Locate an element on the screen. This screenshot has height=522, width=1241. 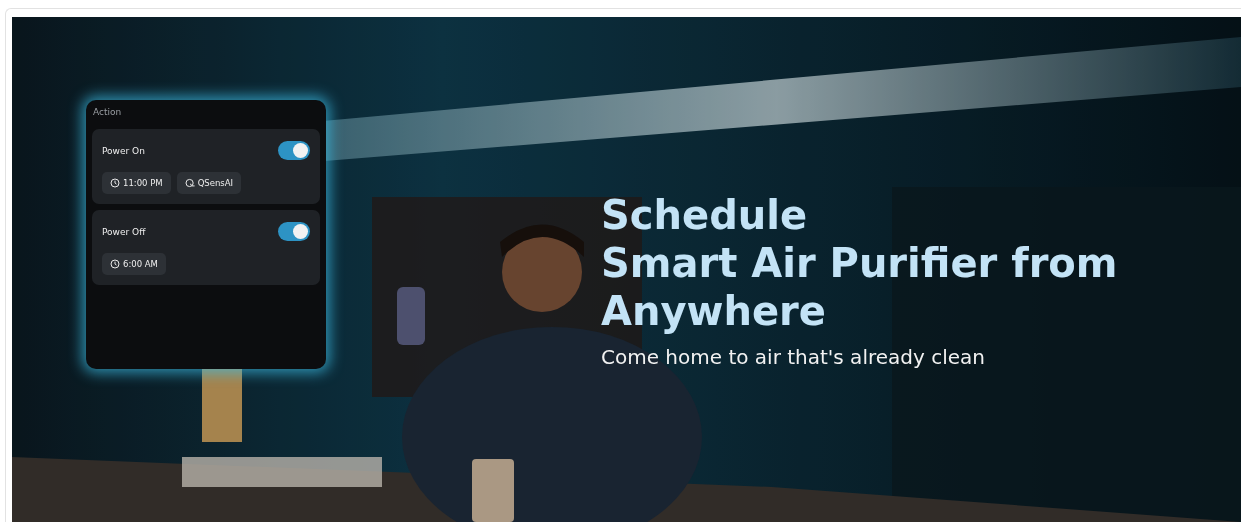
schedule-chip: 6:00 AM is located at coordinates (134, 264).